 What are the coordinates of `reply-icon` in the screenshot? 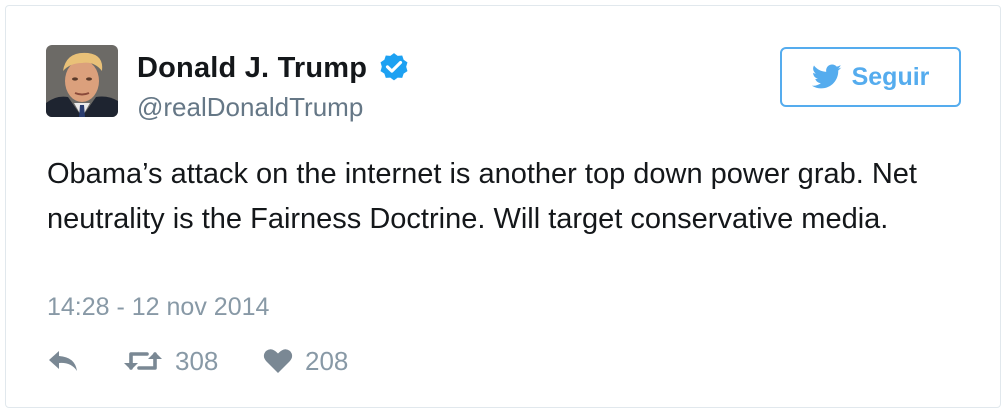 It's located at (63, 361).